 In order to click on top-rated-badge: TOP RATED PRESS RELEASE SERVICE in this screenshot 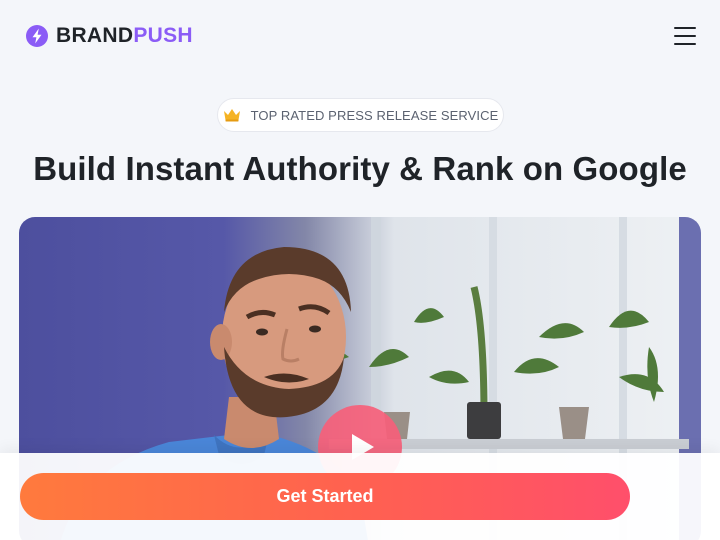, I will do `click(360, 115)`.